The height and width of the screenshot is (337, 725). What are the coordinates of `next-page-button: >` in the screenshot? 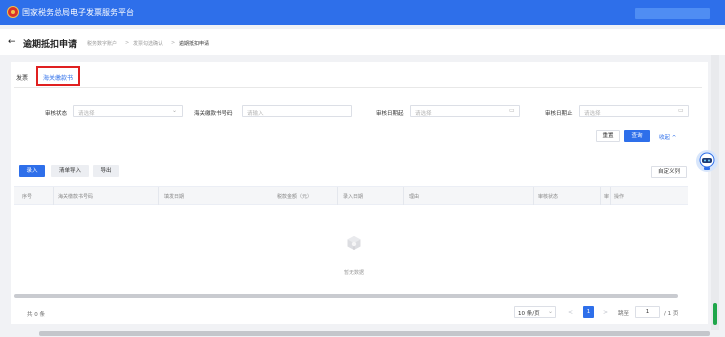 It's located at (605, 312).